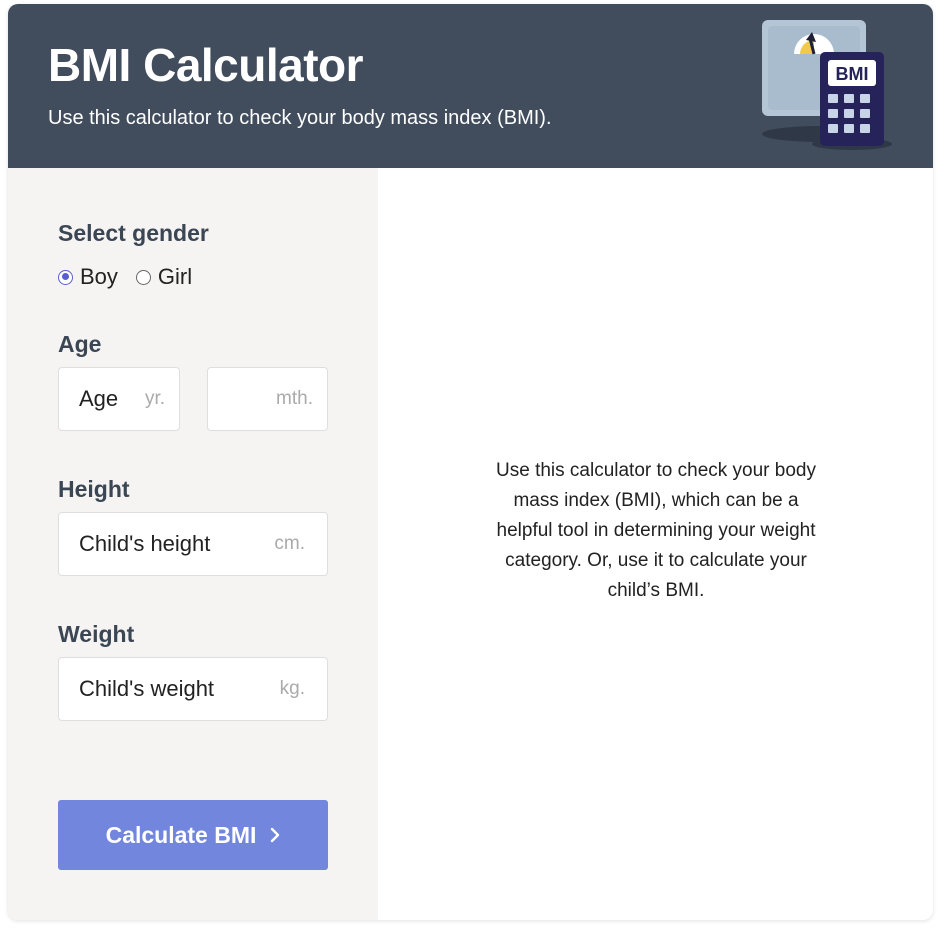 The image size is (938, 928). I want to click on weight-unit: kg., so click(292, 688).